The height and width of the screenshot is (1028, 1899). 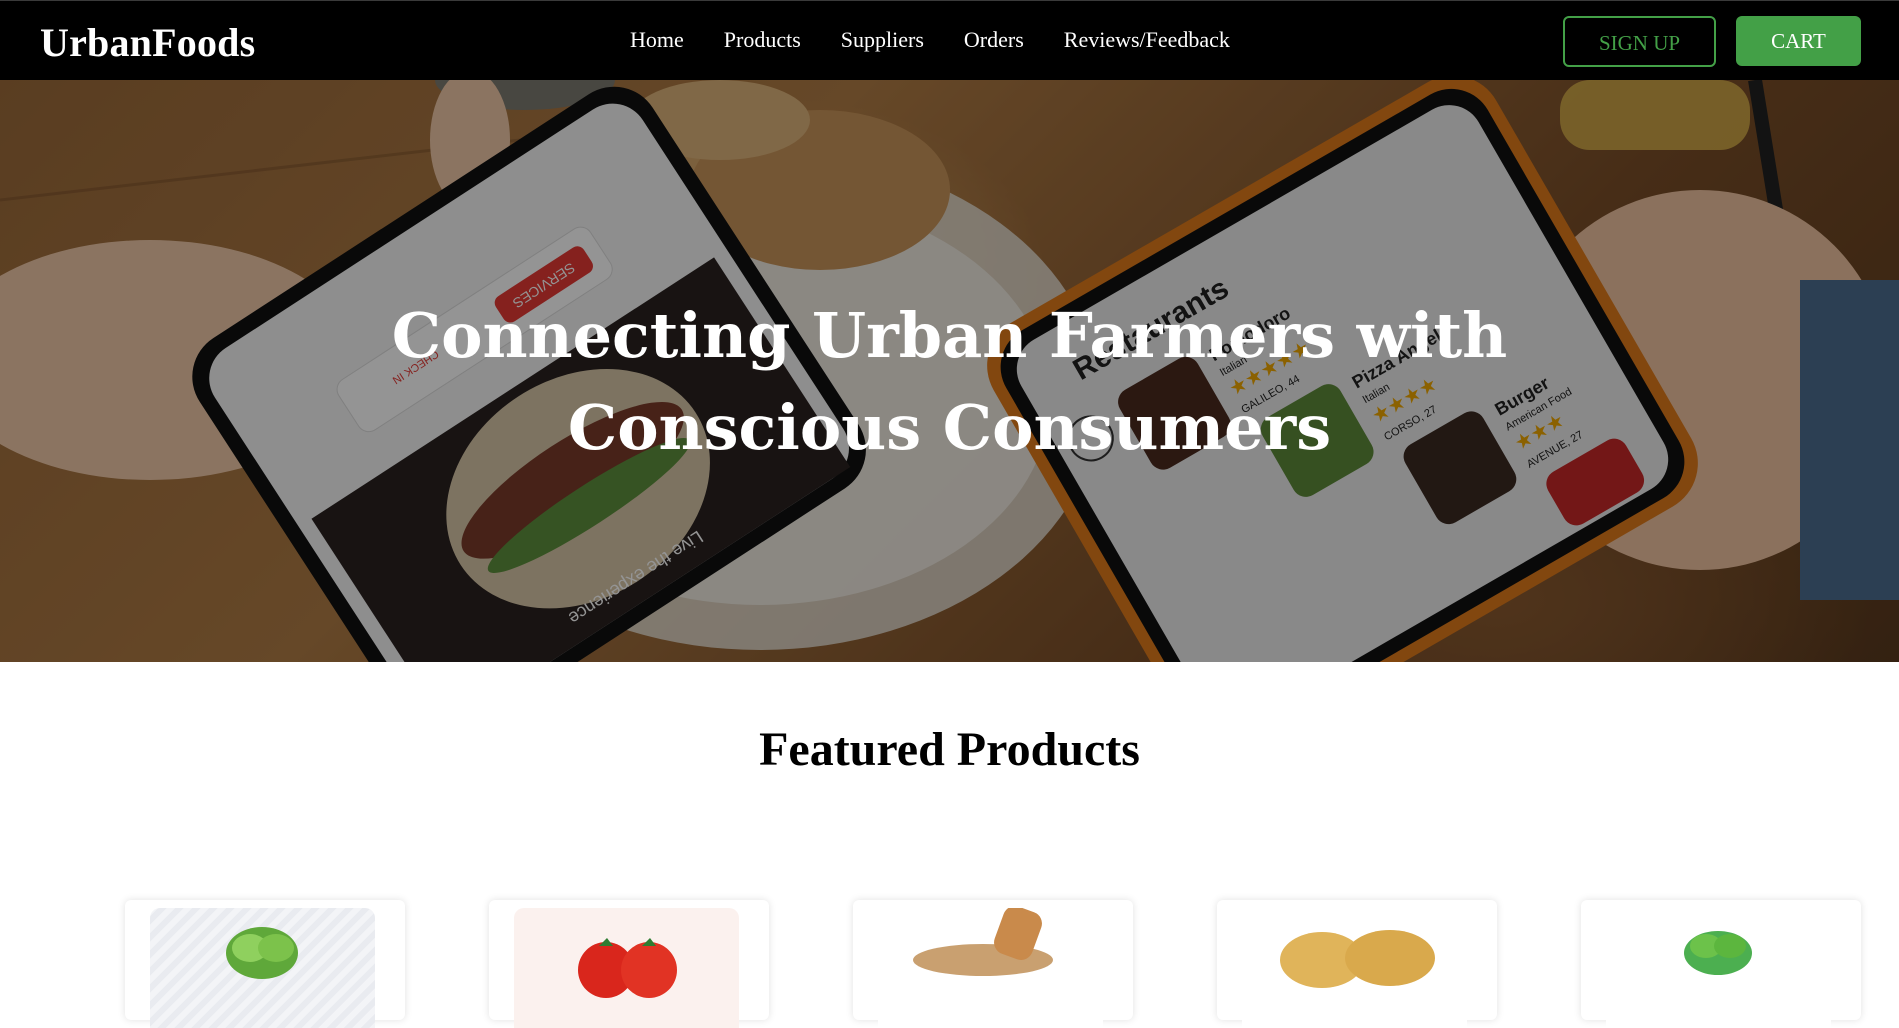 What do you see at coordinates (1639, 41) in the screenshot?
I see `signup-button: SIGN UP` at bounding box center [1639, 41].